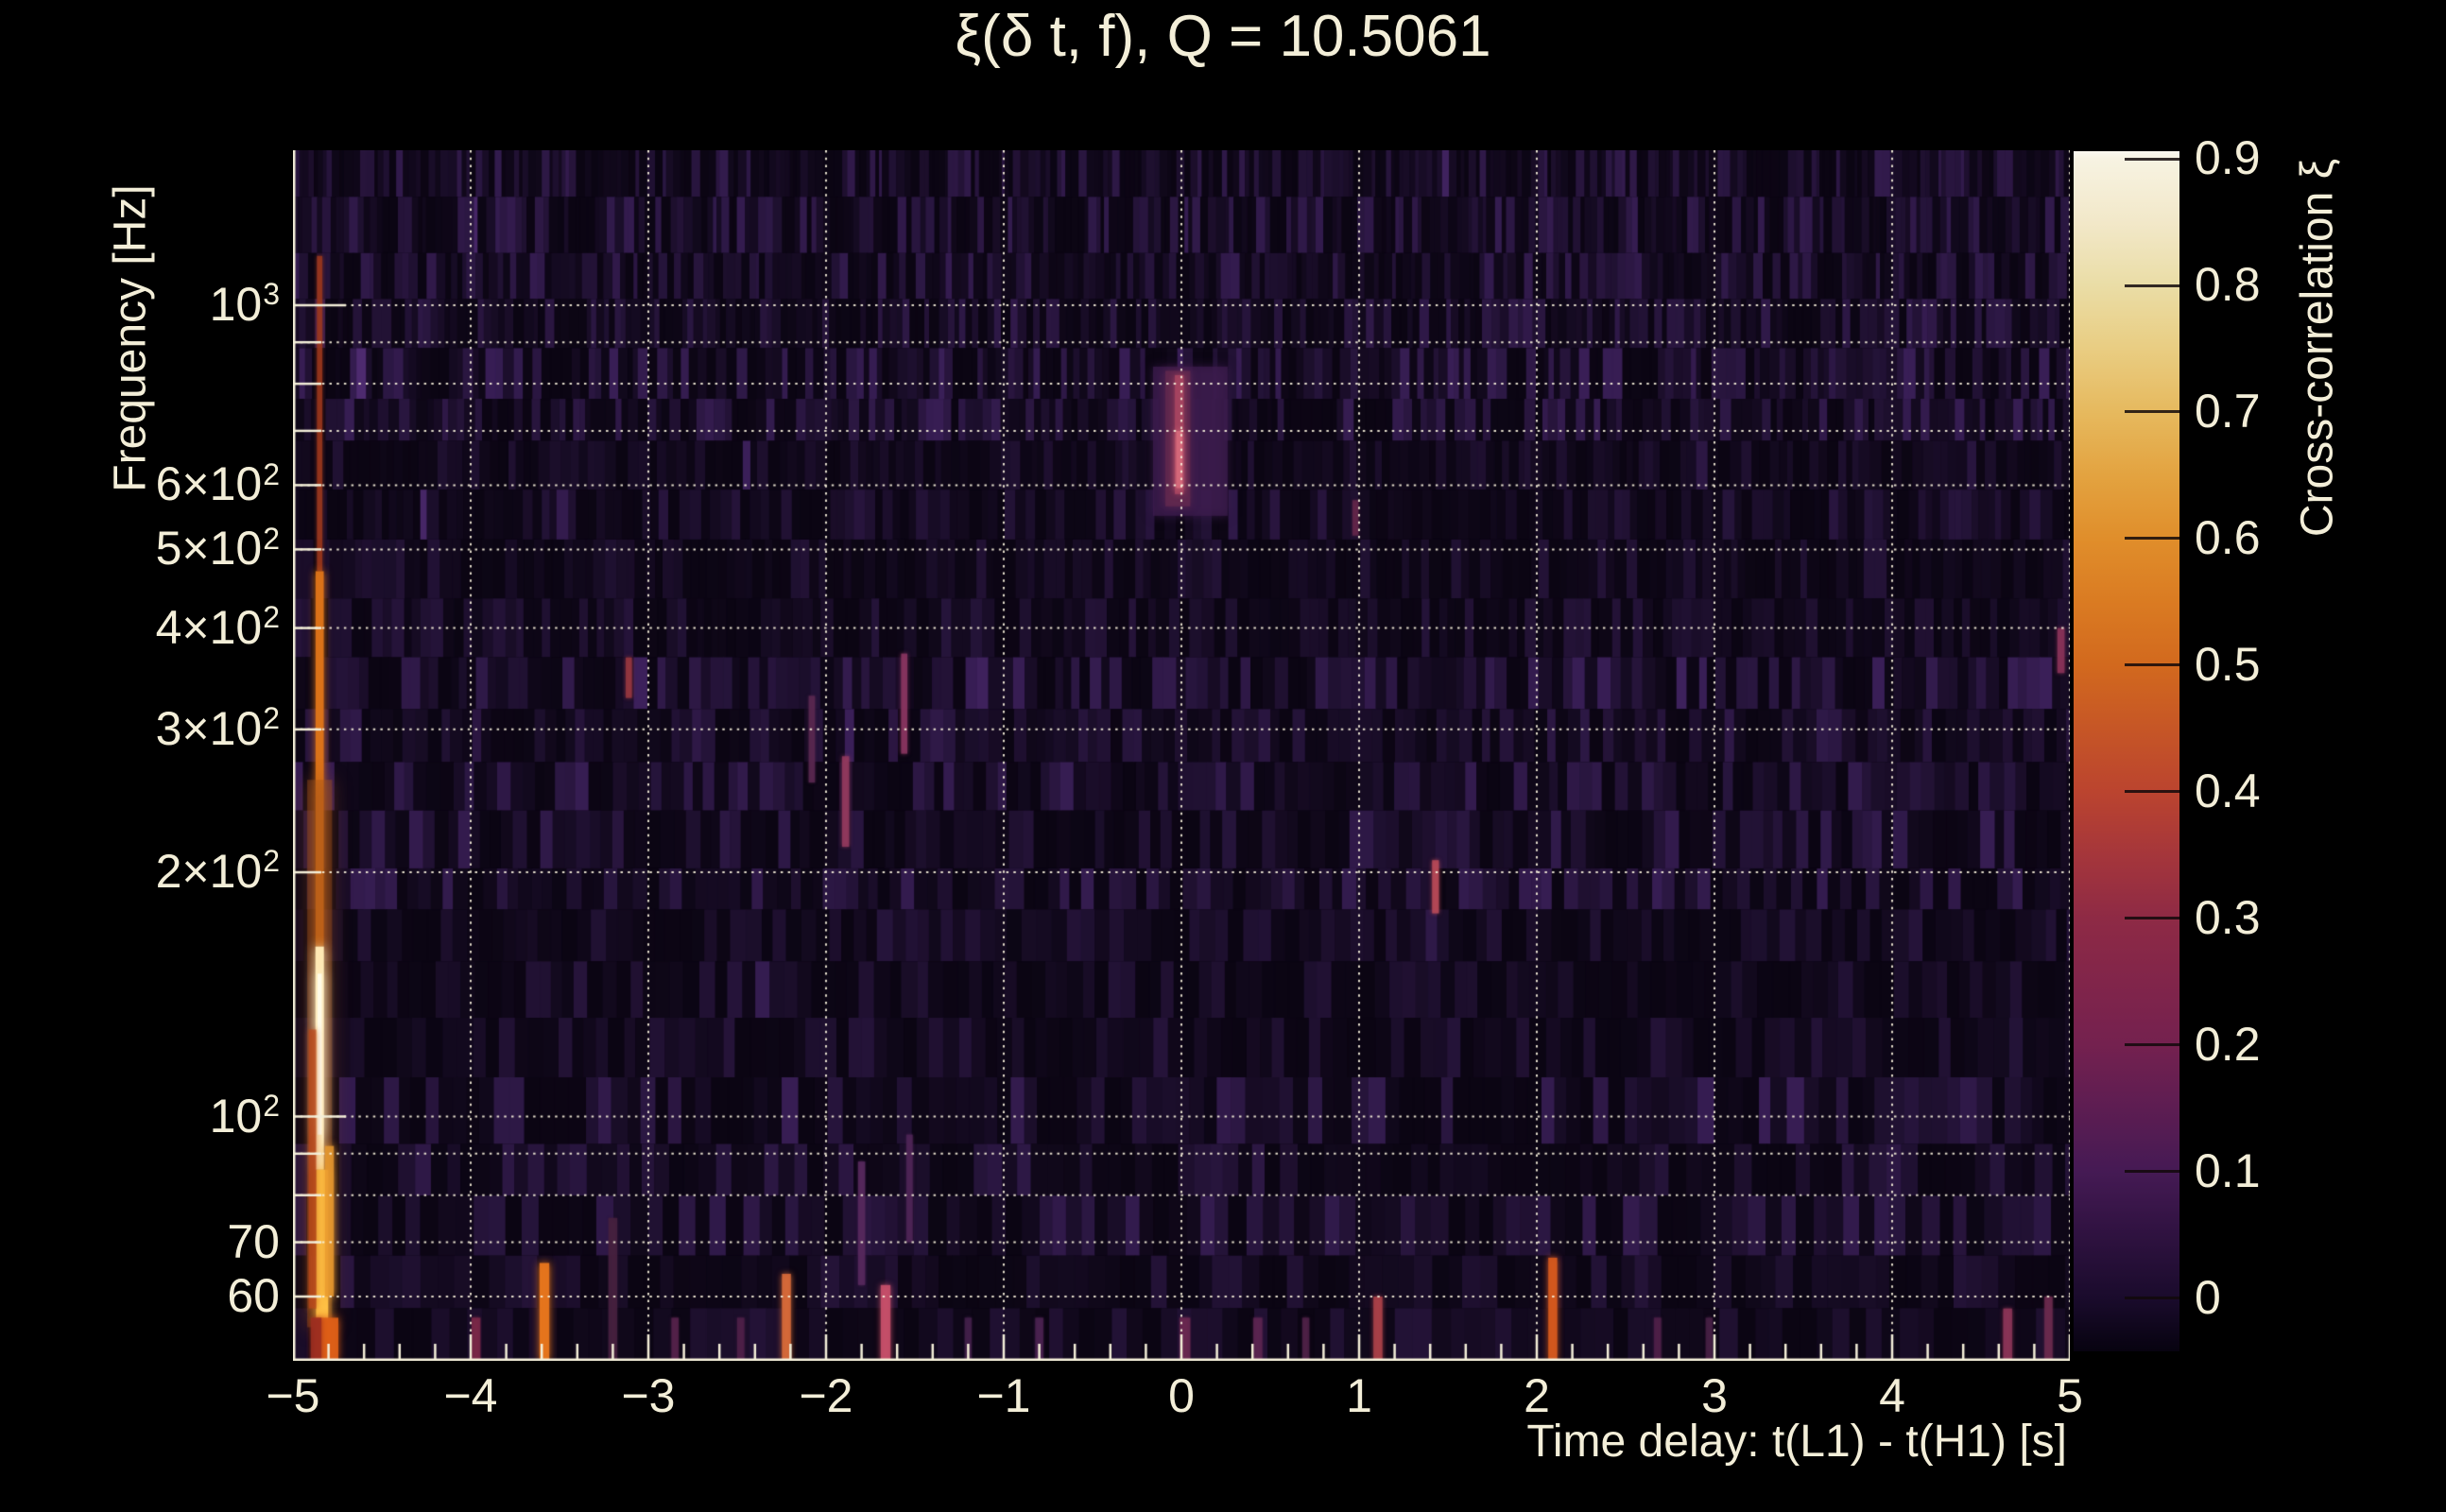 The width and height of the screenshot is (2446, 1512). Describe the element at coordinates (2228, 664) in the screenshot. I see `colorbar-tick-label: 0.5` at that location.